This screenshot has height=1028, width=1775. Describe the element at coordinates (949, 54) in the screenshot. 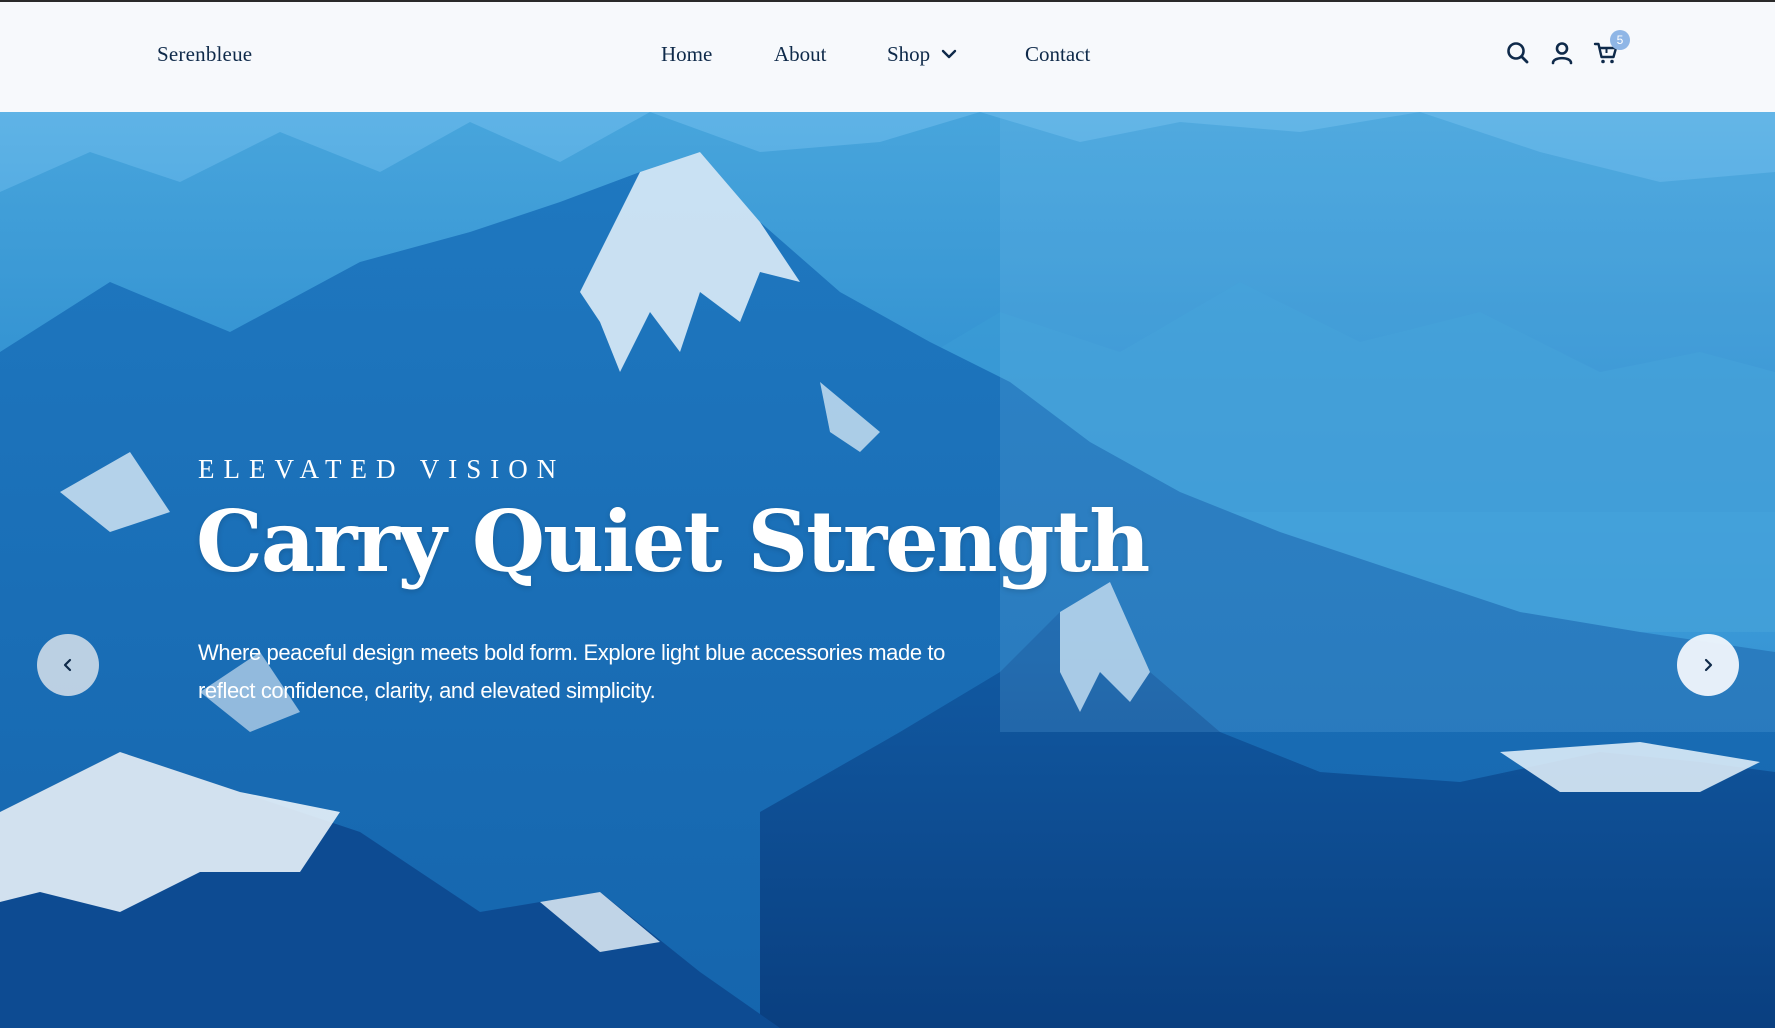

I see `chevron-down-icon` at that location.